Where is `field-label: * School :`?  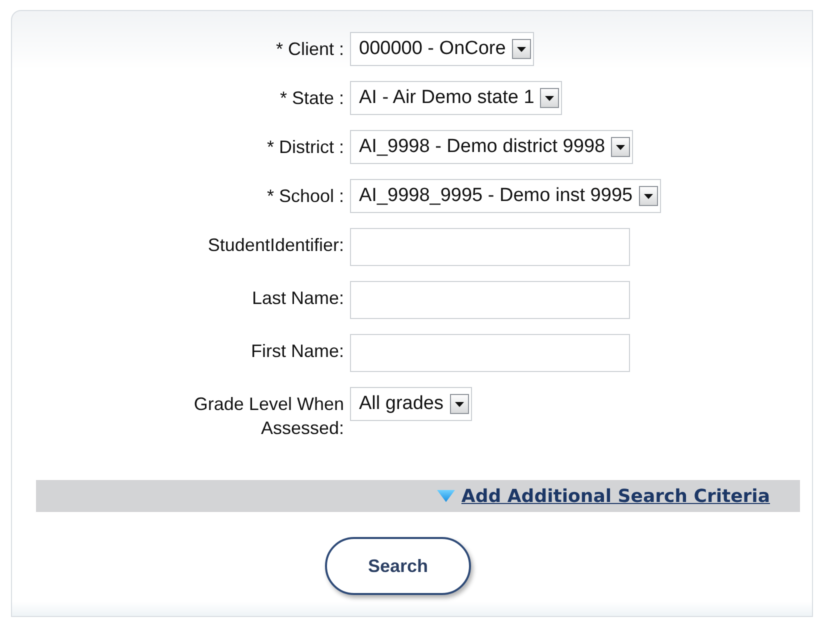 field-label: * School : is located at coordinates (305, 196).